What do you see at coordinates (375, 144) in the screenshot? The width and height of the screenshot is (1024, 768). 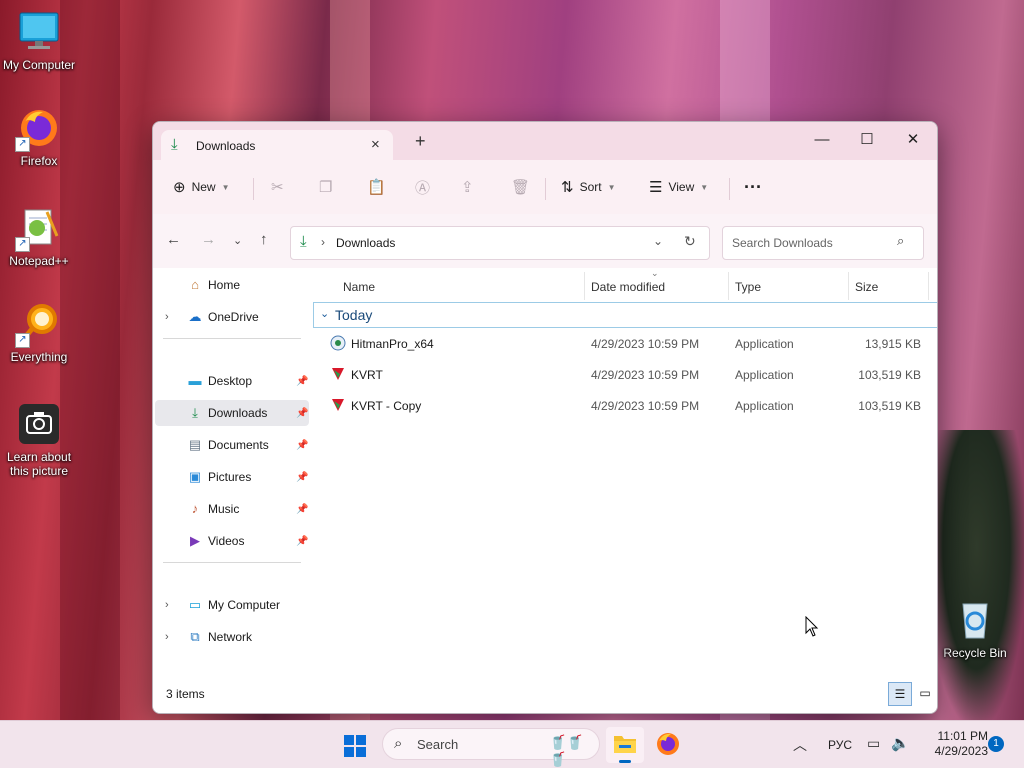 I see `close-tab-icon: ×` at bounding box center [375, 144].